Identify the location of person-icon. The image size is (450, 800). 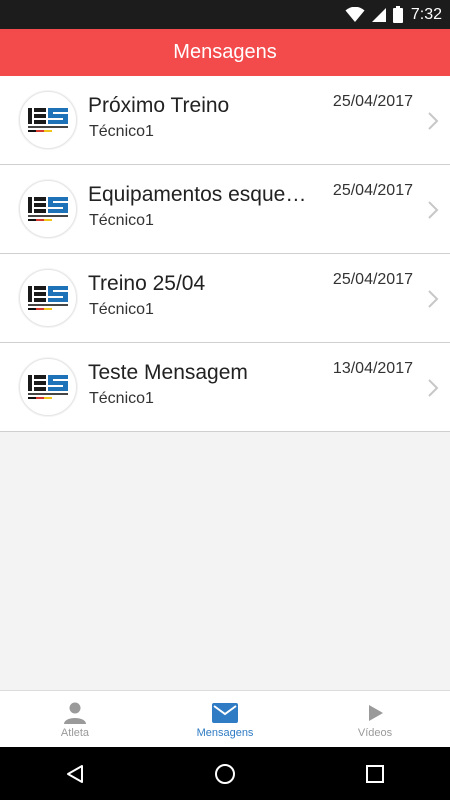
(75, 713).